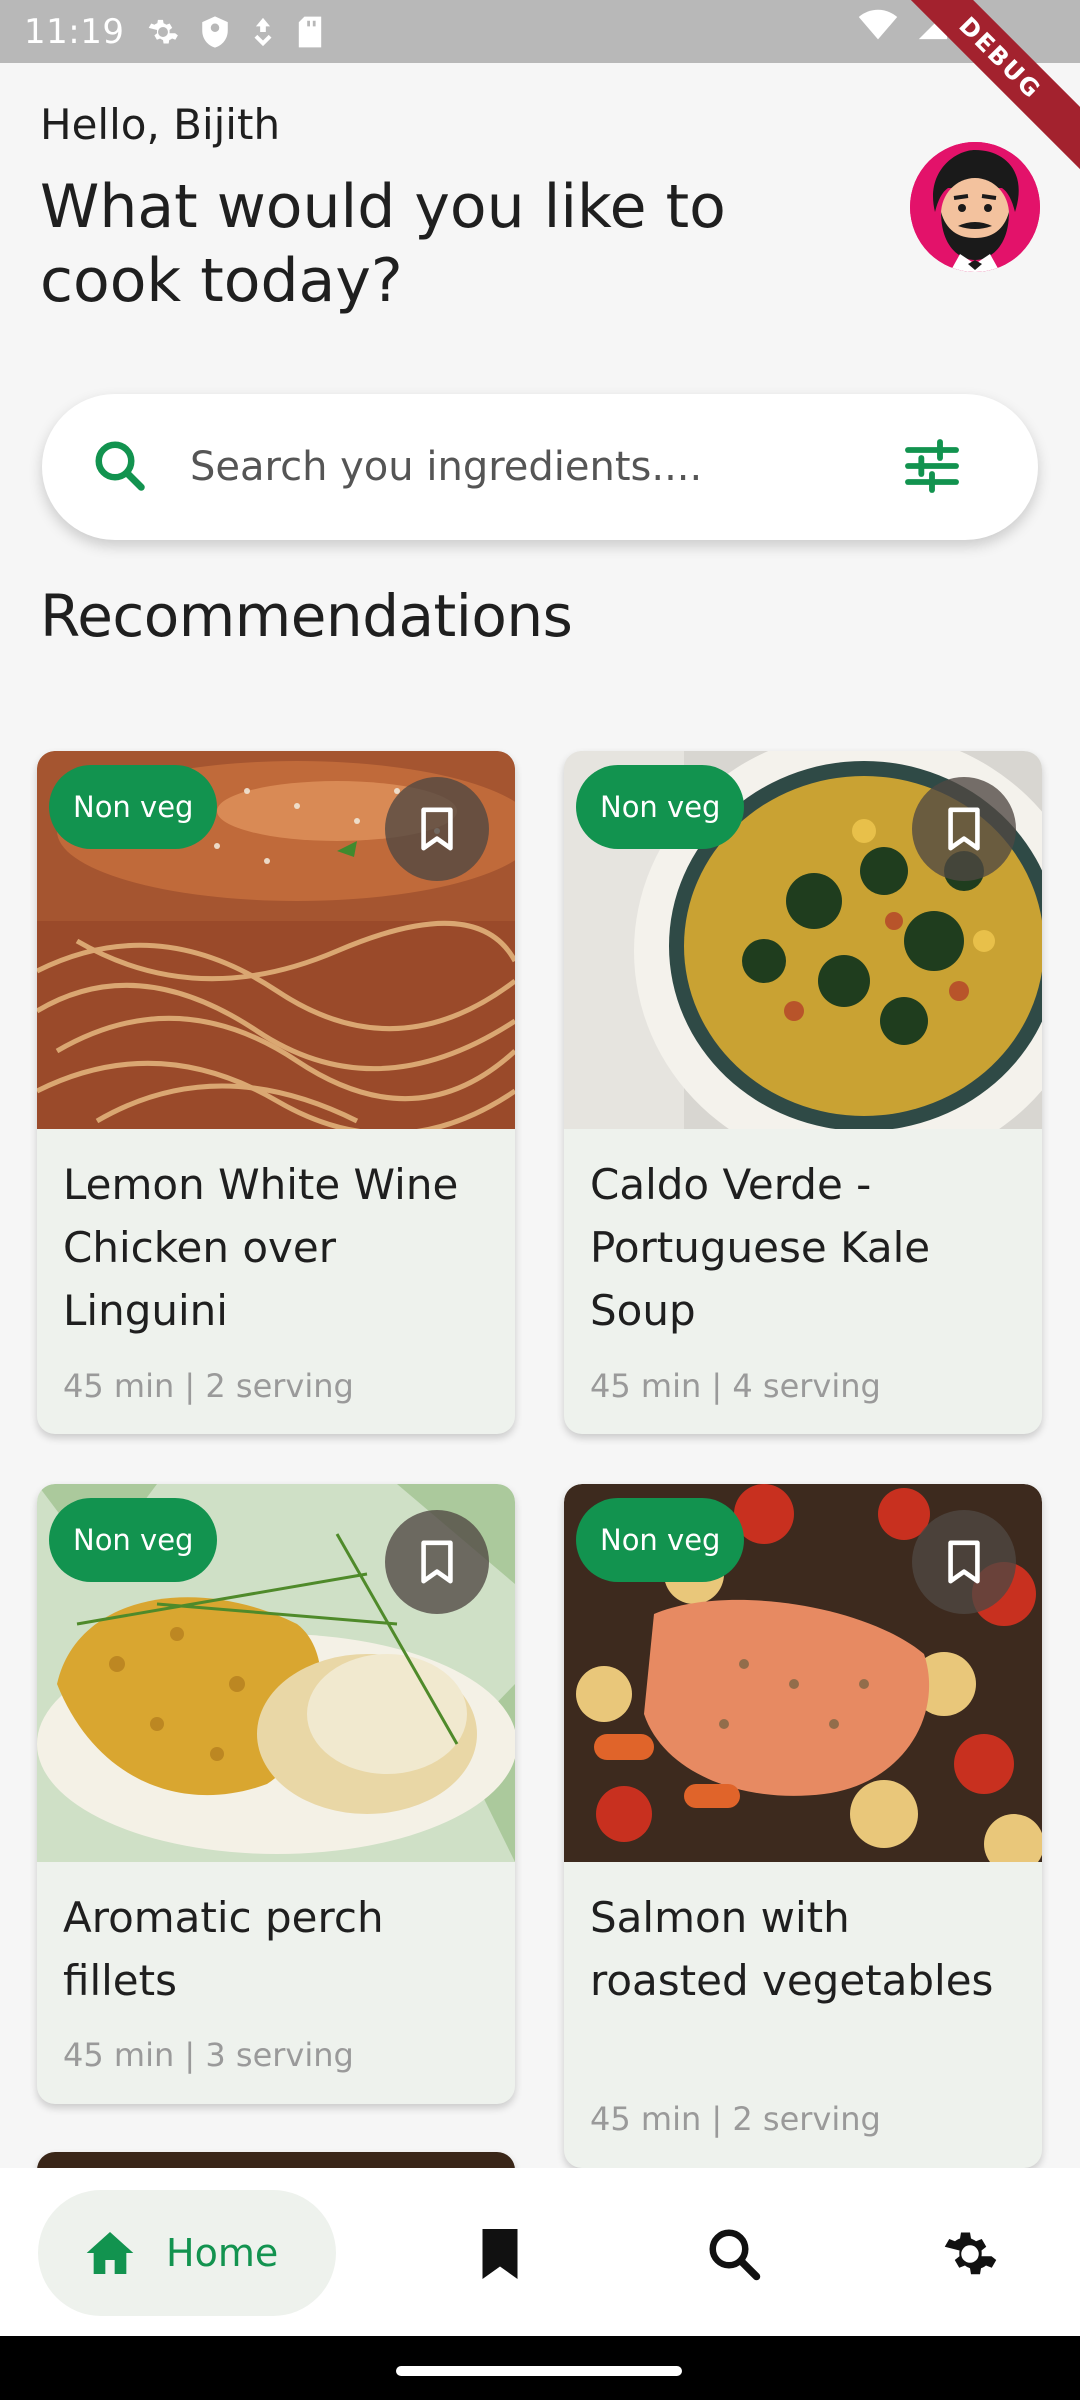 This screenshot has height=2400, width=1080. I want to click on bookmark-icon, so click(500, 2254).